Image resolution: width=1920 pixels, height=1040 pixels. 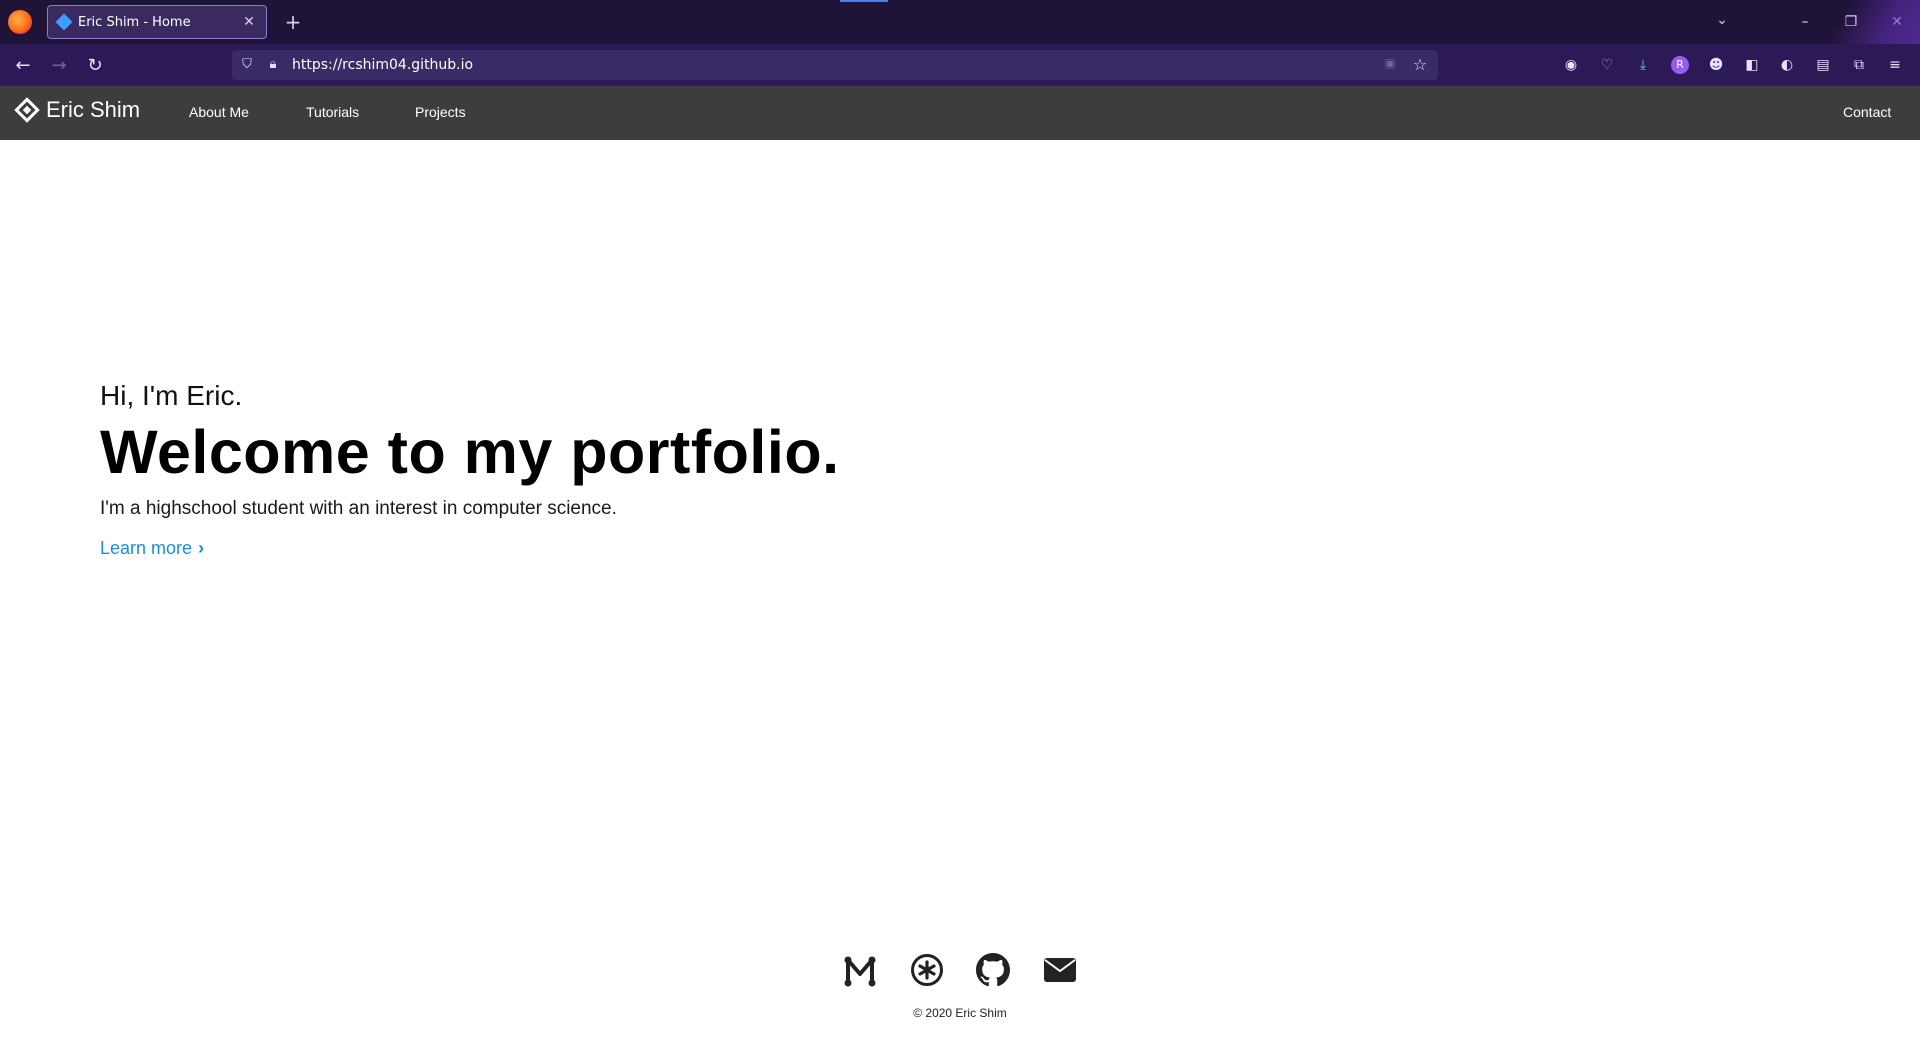 What do you see at coordinates (23, 66) in the screenshot?
I see `back-button: ←` at bounding box center [23, 66].